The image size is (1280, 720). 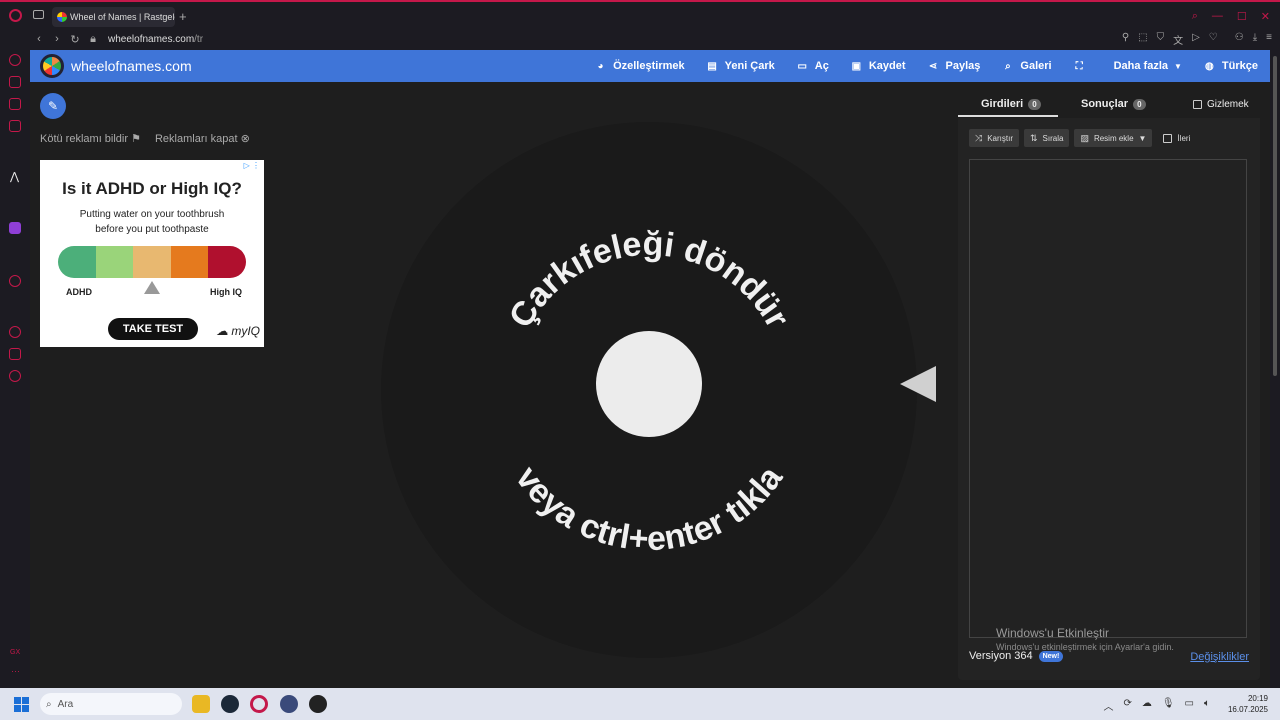 What do you see at coordinates (14, 176) in the screenshot?
I see `sidebar-tool-icon: ⋀` at bounding box center [14, 176].